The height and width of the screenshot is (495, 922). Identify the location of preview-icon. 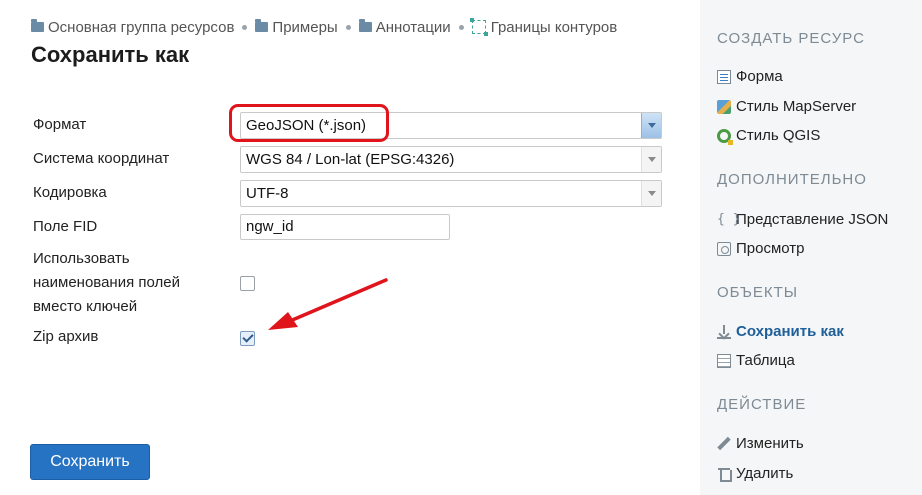
(724, 248).